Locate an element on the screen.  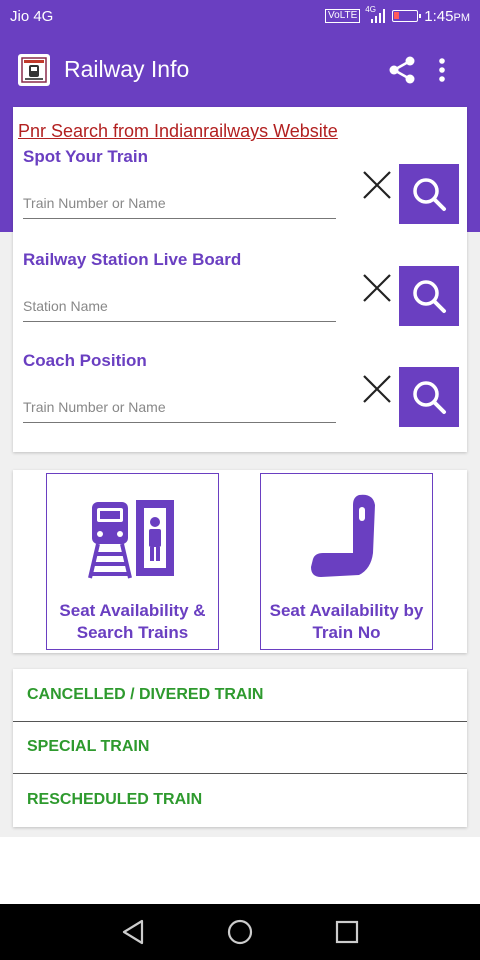
back-triangle-icon is located at coordinates (133, 932).